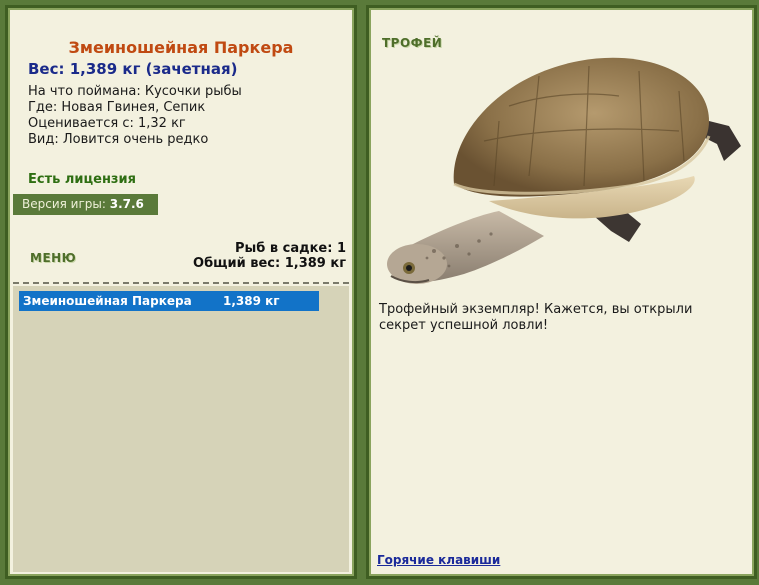  What do you see at coordinates (53, 258) in the screenshot?
I see `menu-button: МЕНЮ` at bounding box center [53, 258].